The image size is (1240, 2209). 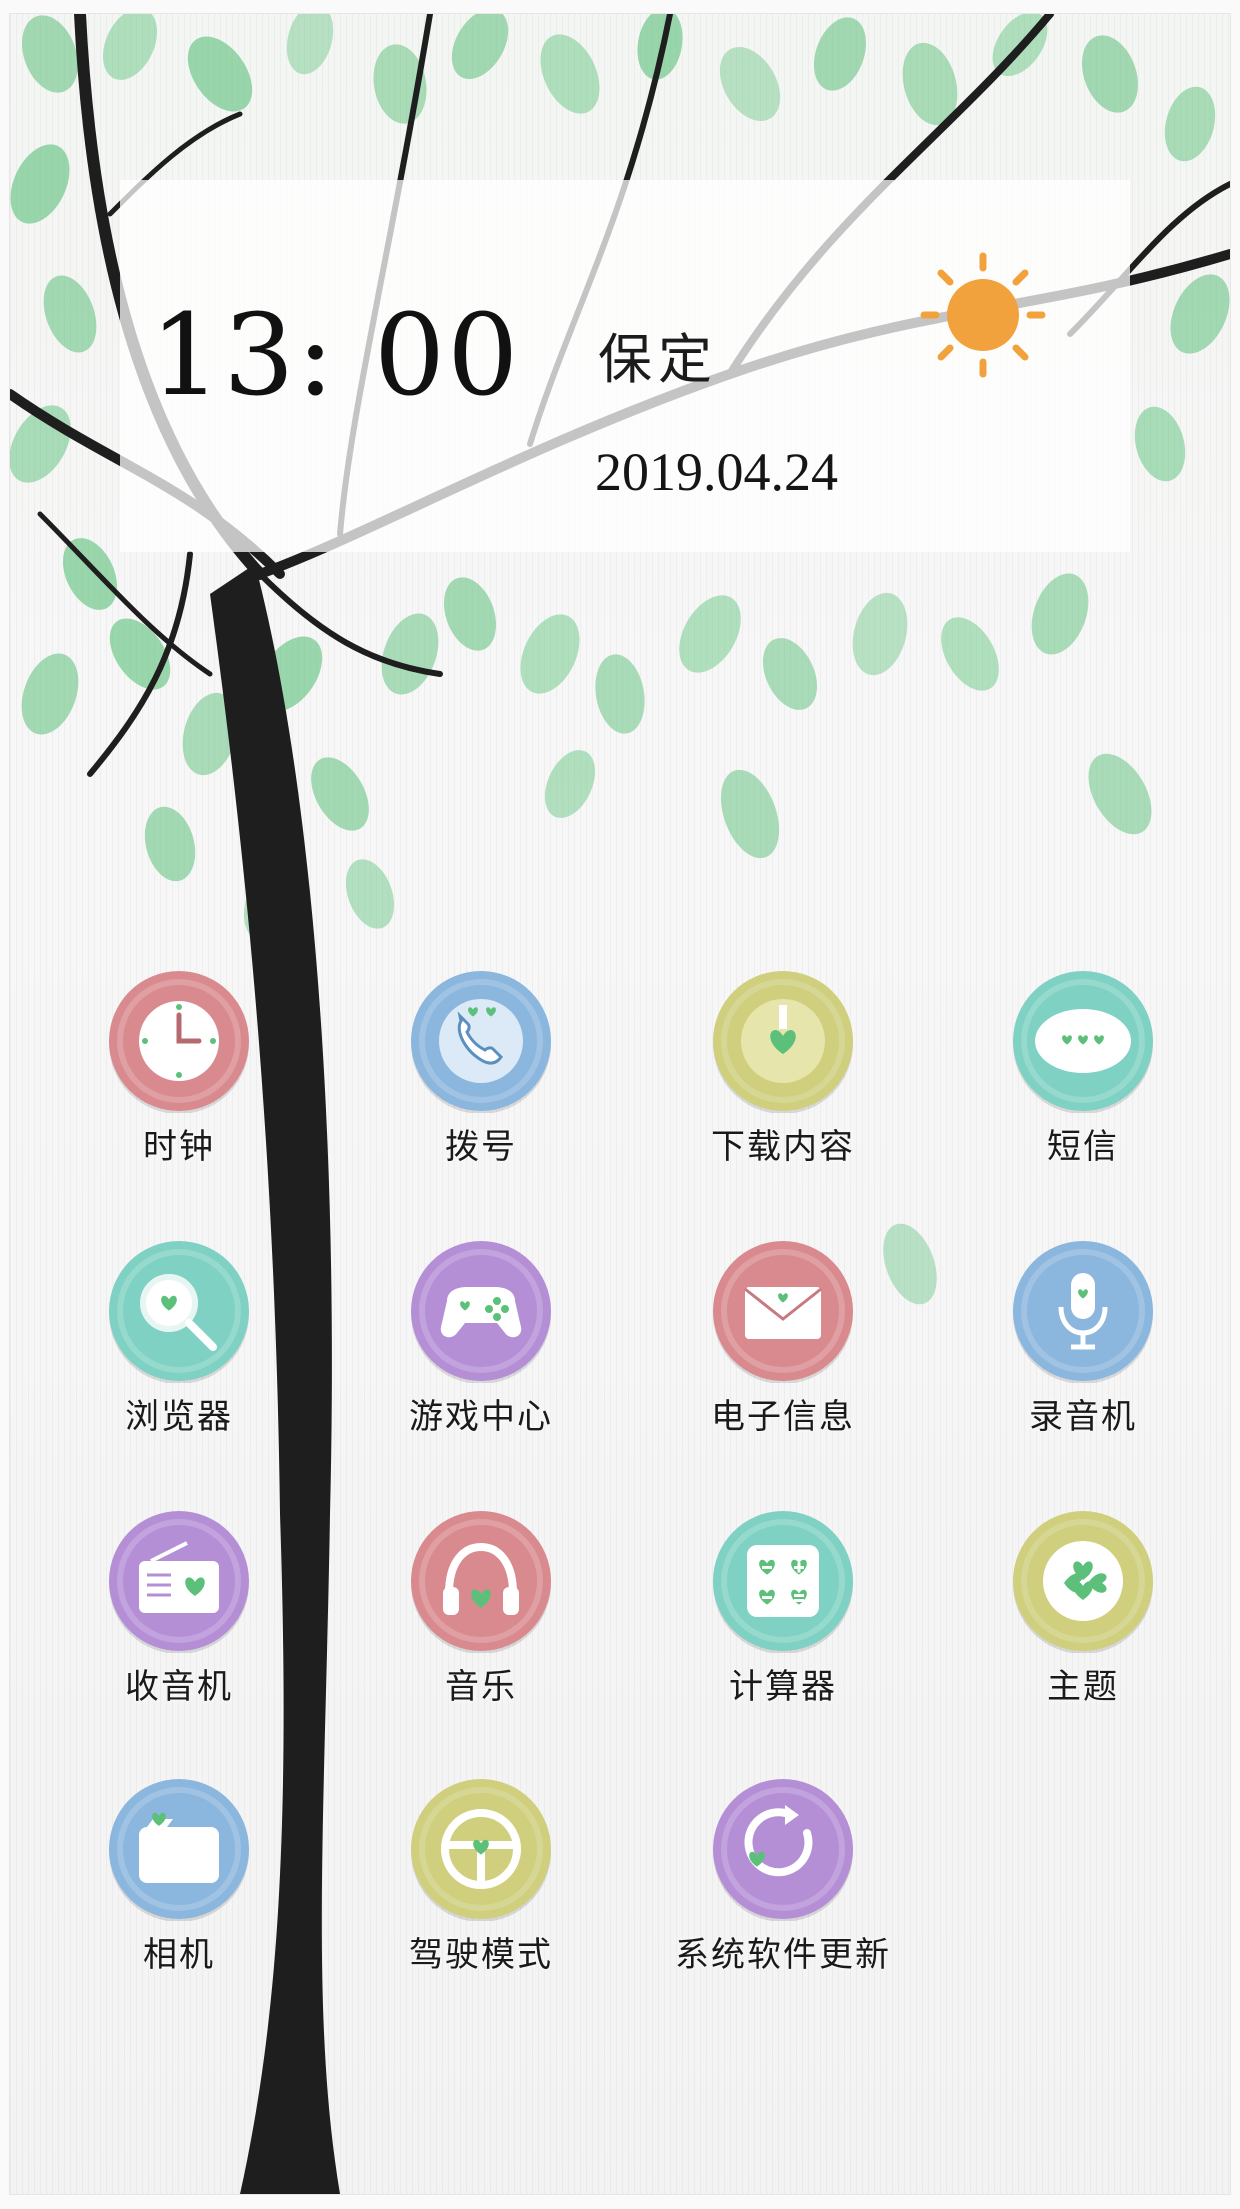 I want to click on app-headphones: 音乐, so click(x=481, y=1619).